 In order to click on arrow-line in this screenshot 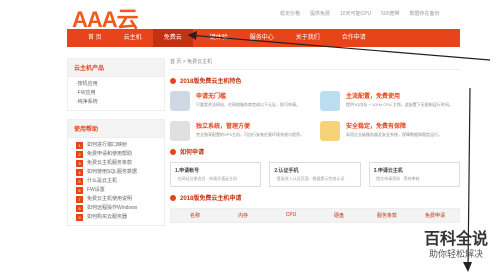, I will do `click(339, 47)`.